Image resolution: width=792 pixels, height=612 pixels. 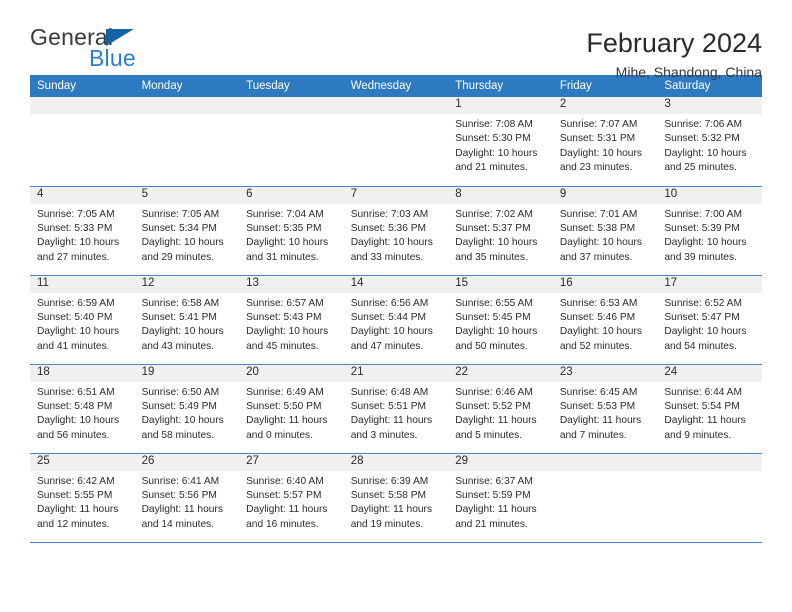 What do you see at coordinates (178, 257) in the screenshot?
I see `daylight-text-line2: and 29 minutes.` at bounding box center [178, 257].